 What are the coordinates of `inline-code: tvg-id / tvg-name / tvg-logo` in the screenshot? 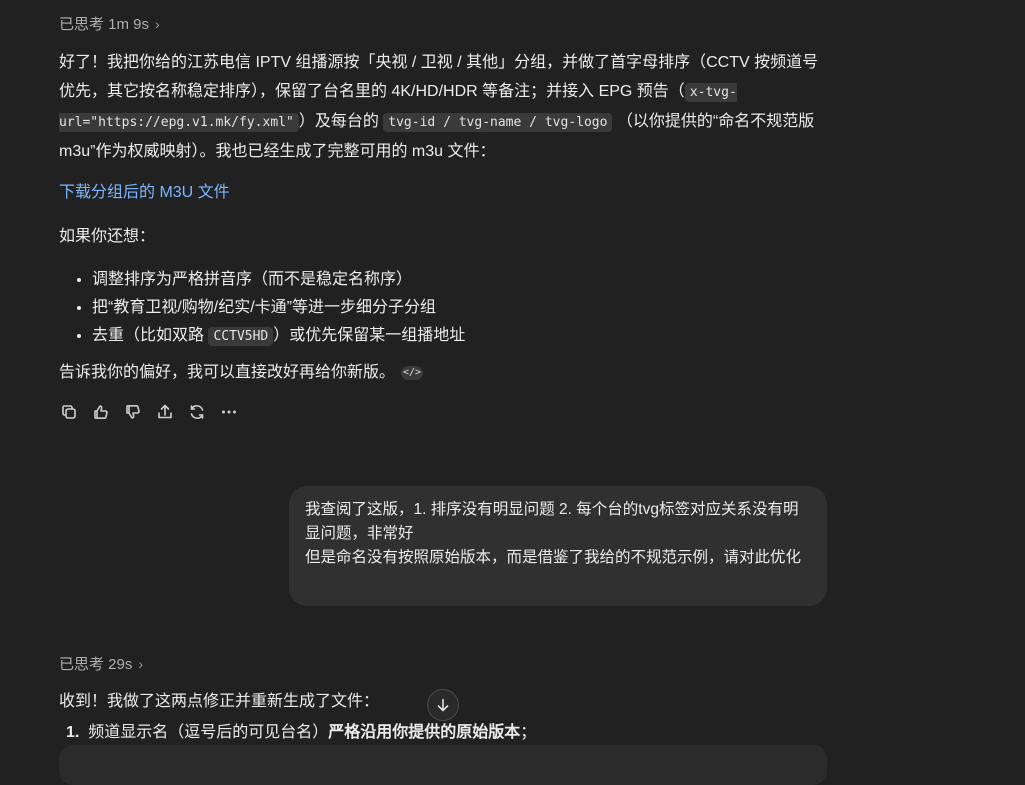 It's located at (498, 122).